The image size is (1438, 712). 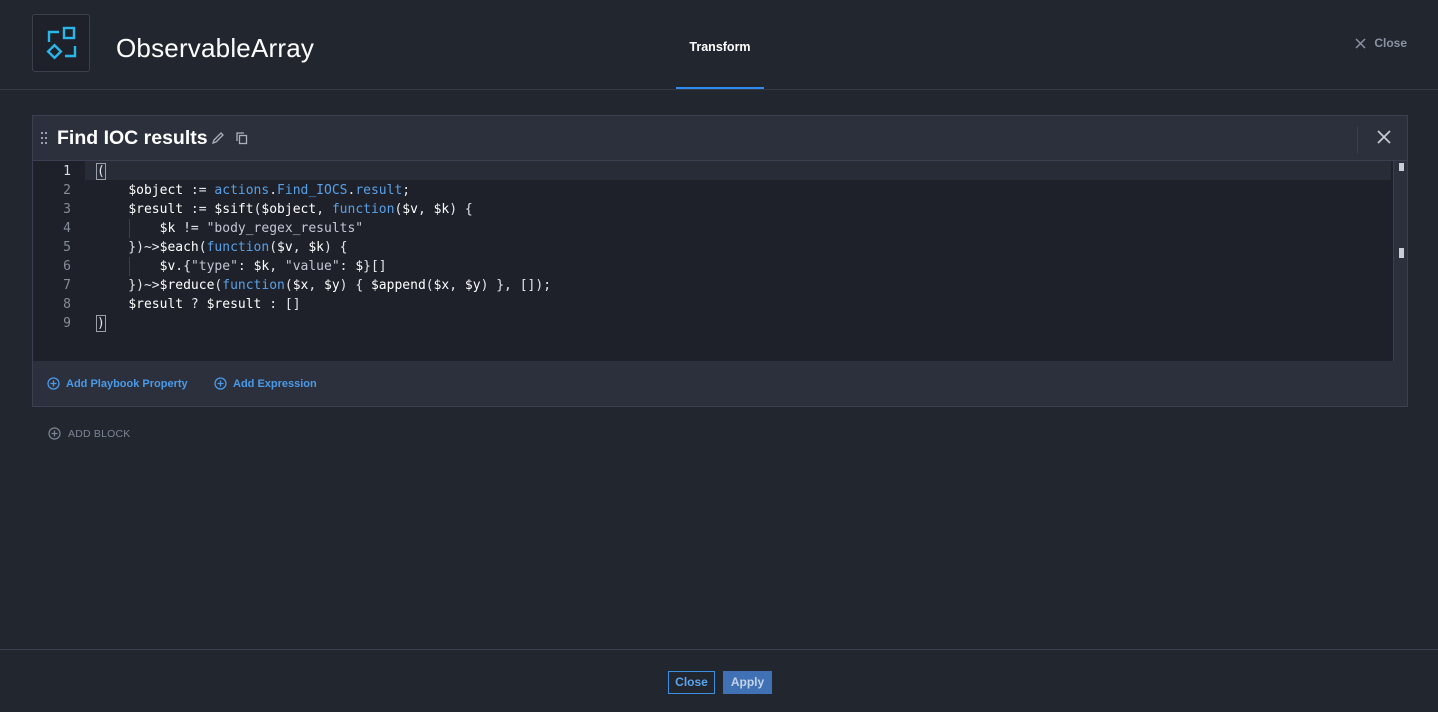 What do you see at coordinates (67, 247) in the screenshot?
I see `line-number: 5` at bounding box center [67, 247].